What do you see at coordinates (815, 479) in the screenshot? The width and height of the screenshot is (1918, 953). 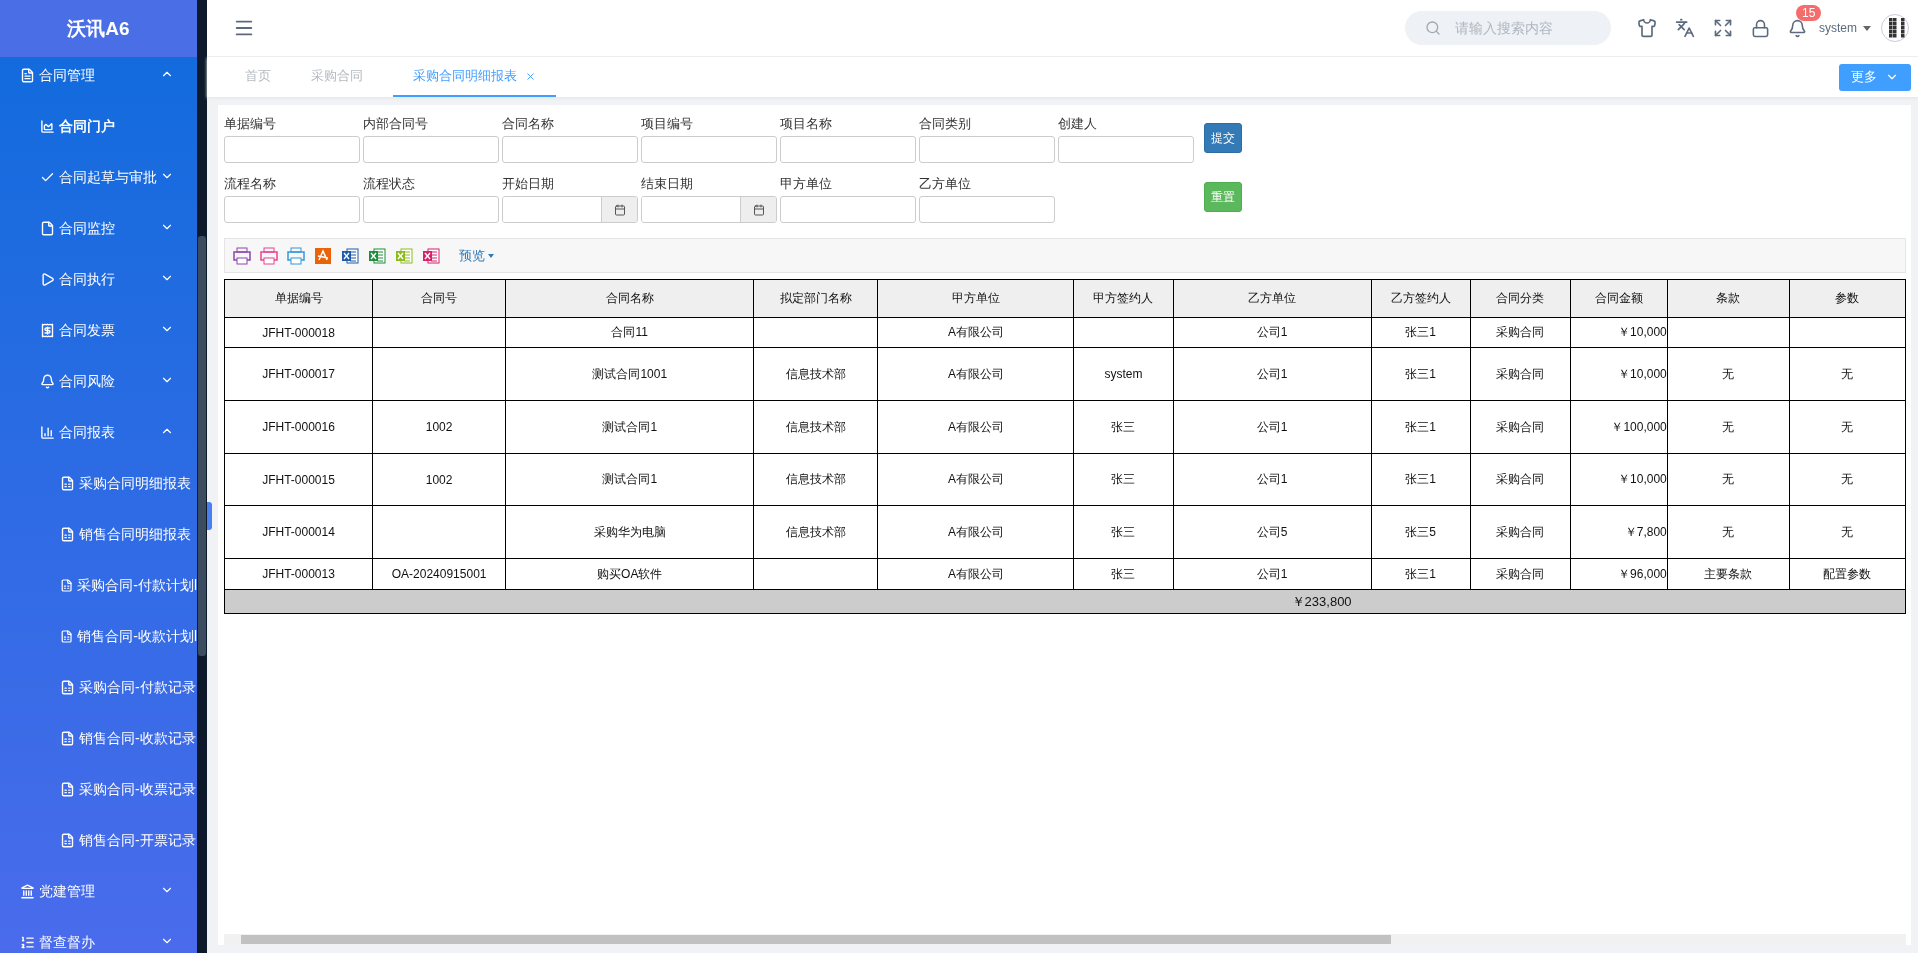 I see `table-cell: 信息技术部` at bounding box center [815, 479].